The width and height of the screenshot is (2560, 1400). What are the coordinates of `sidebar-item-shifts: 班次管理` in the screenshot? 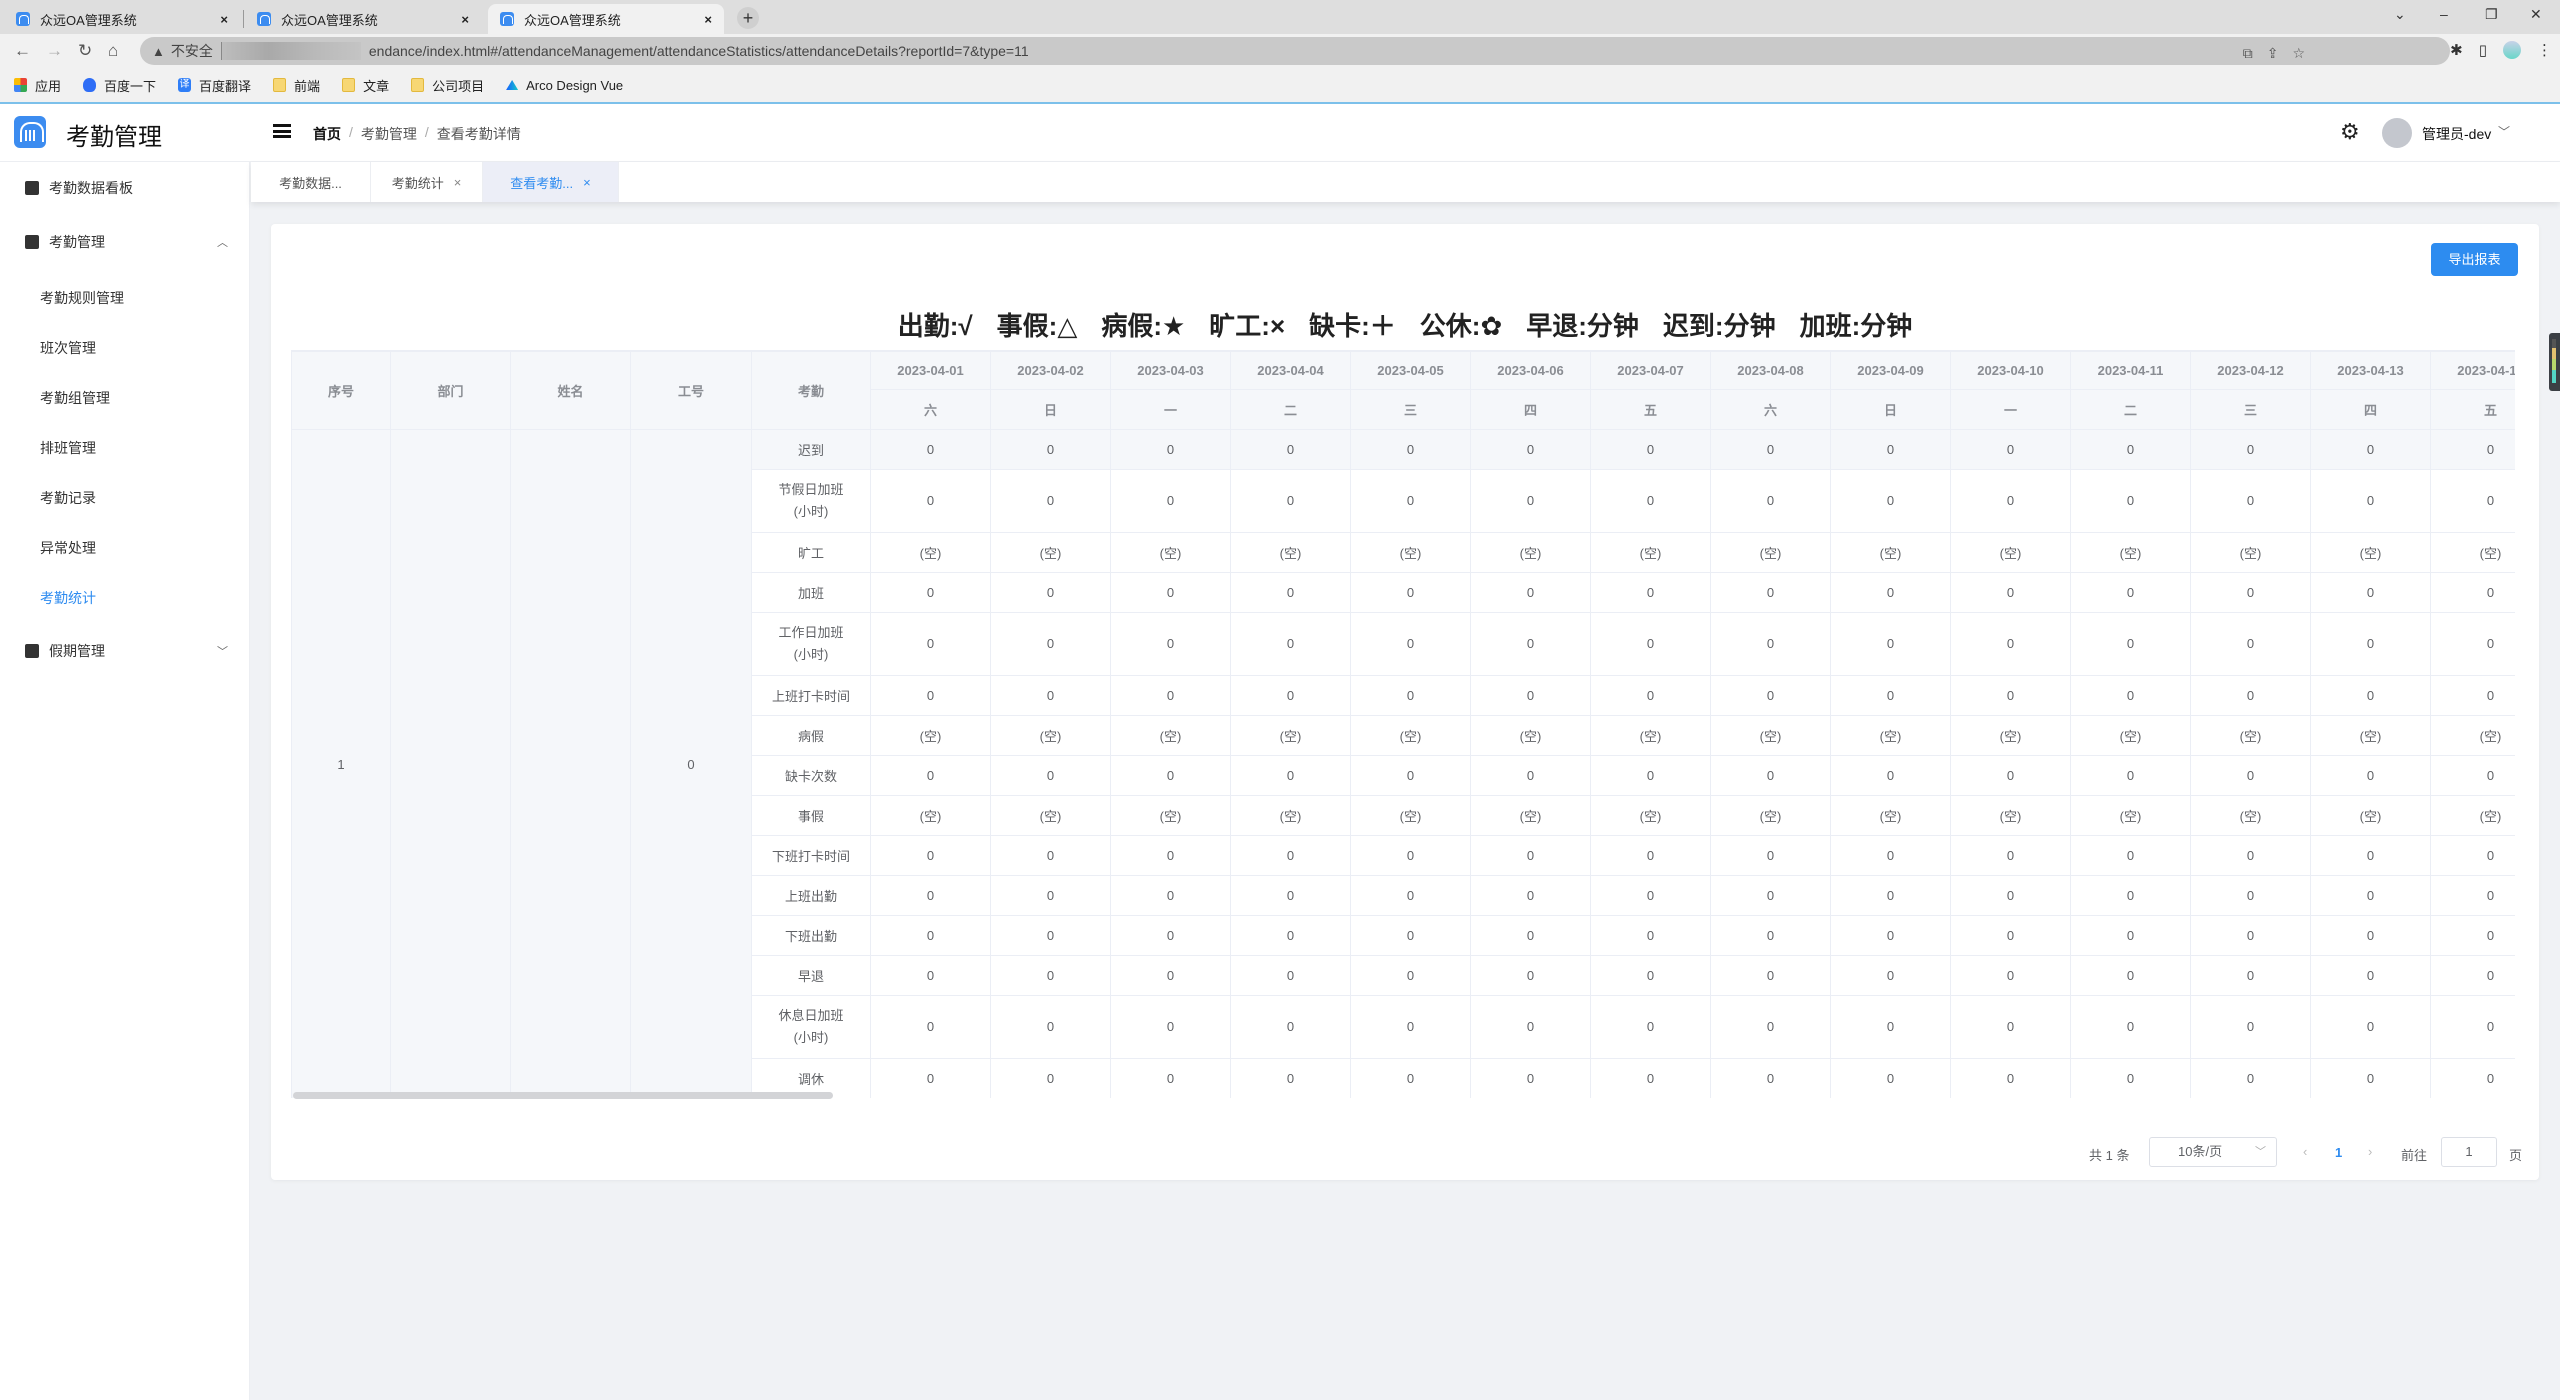 It's located at (125, 348).